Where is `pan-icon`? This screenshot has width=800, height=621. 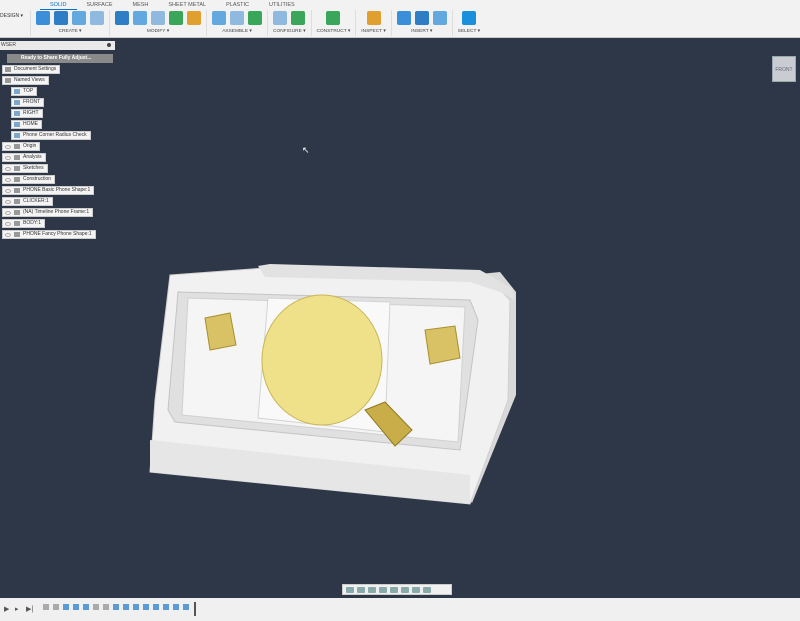
pan-icon is located at coordinates (372, 589).